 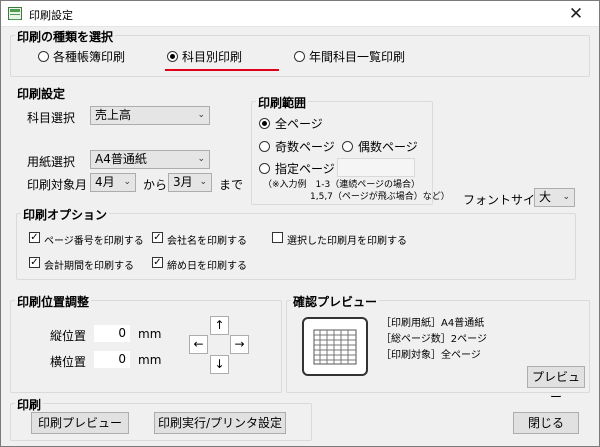 What do you see at coordinates (264, 123) in the screenshot?
I see `radio-all-pages` at bounding box center [264, 123].